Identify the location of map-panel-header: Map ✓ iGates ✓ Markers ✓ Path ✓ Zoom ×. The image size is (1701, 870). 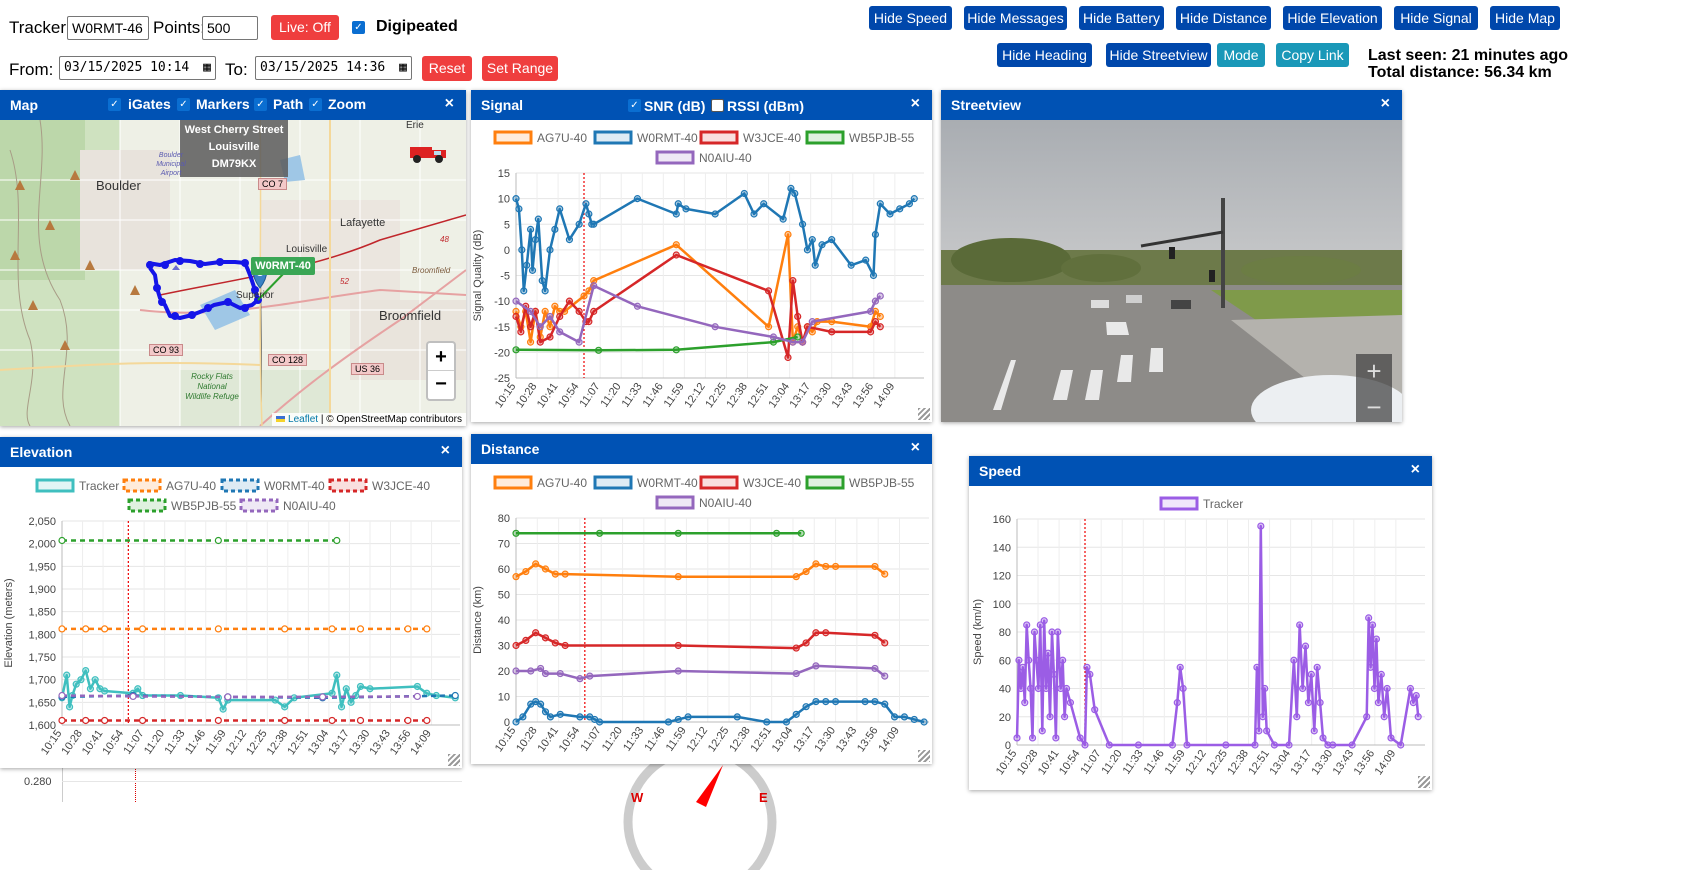
(233, 105).